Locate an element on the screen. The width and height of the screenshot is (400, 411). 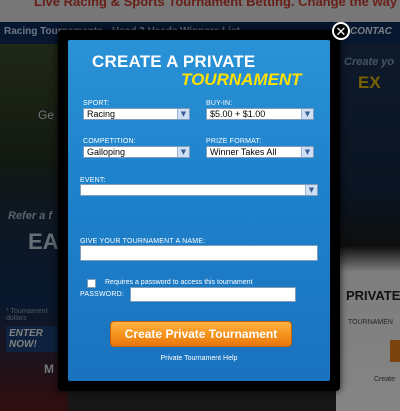
close-icon: ✕ is located at coordinates (341, 31).